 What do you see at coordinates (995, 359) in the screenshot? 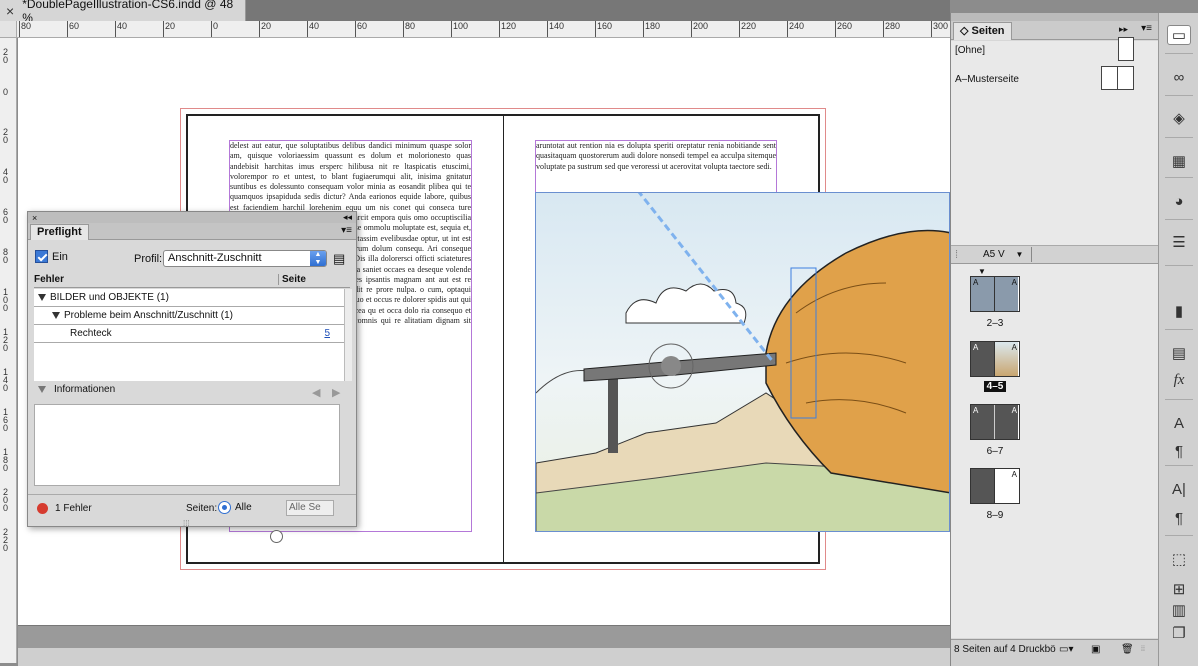
I see `spread-thumb-selected: A A` at bounding box center [995, 359].